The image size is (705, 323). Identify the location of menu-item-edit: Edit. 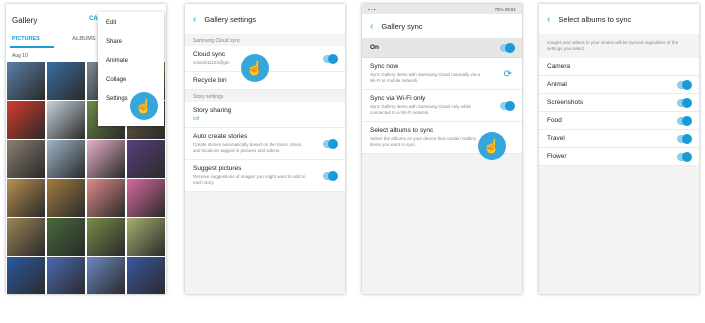
(131, 23).